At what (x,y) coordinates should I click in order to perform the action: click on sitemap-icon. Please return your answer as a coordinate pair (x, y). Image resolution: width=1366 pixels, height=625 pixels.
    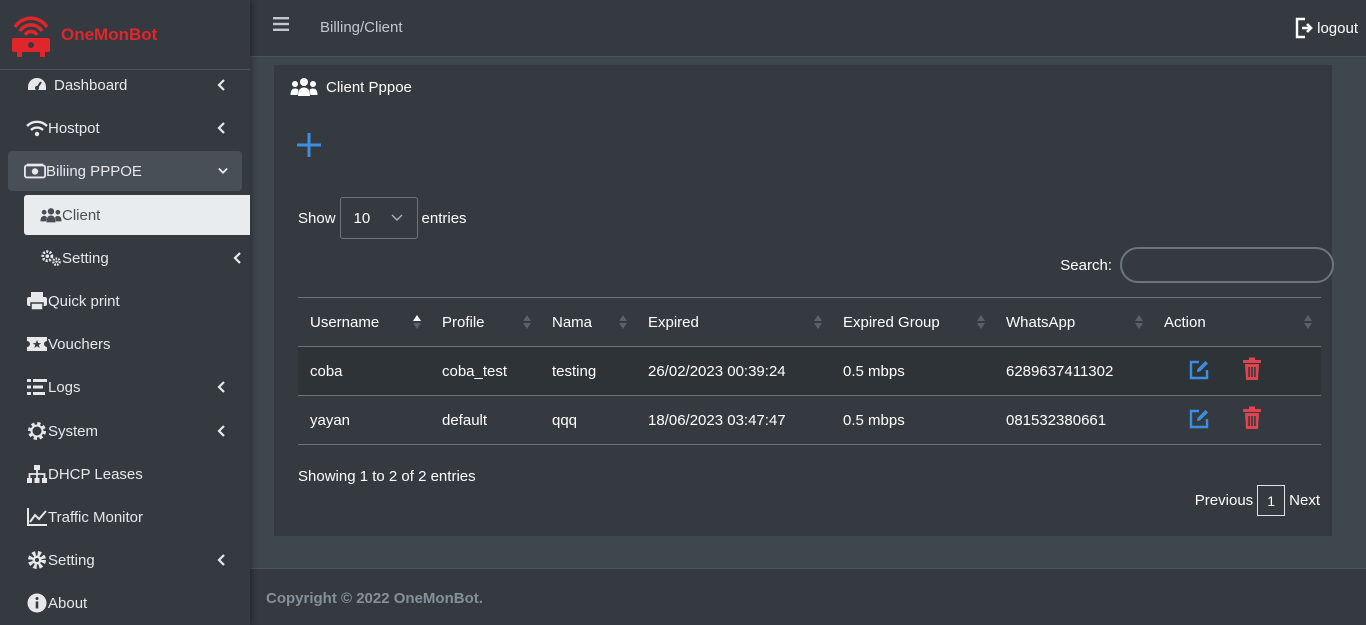
    Looking at the image, I should click on (37, 474).